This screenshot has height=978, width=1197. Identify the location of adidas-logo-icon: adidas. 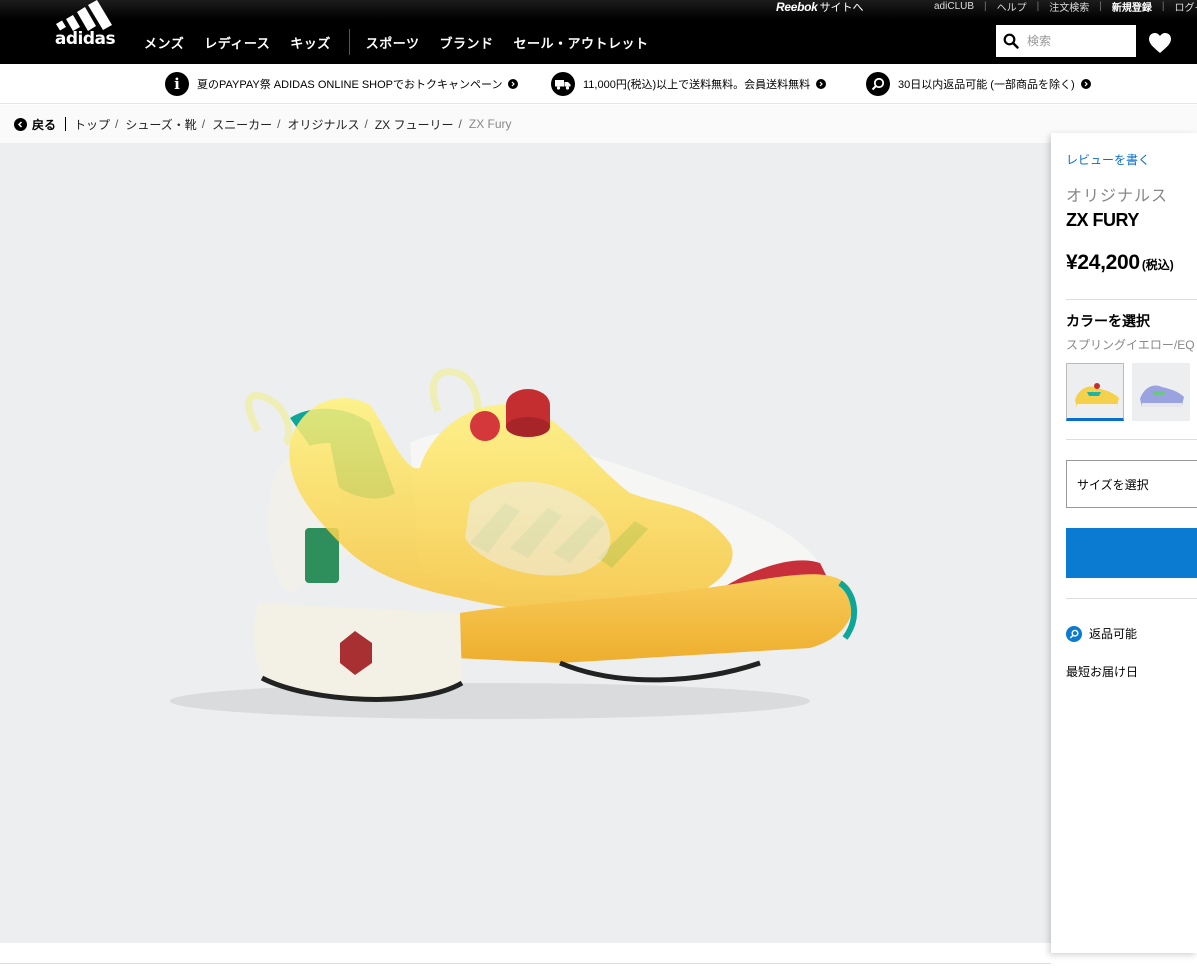
(85, 23).